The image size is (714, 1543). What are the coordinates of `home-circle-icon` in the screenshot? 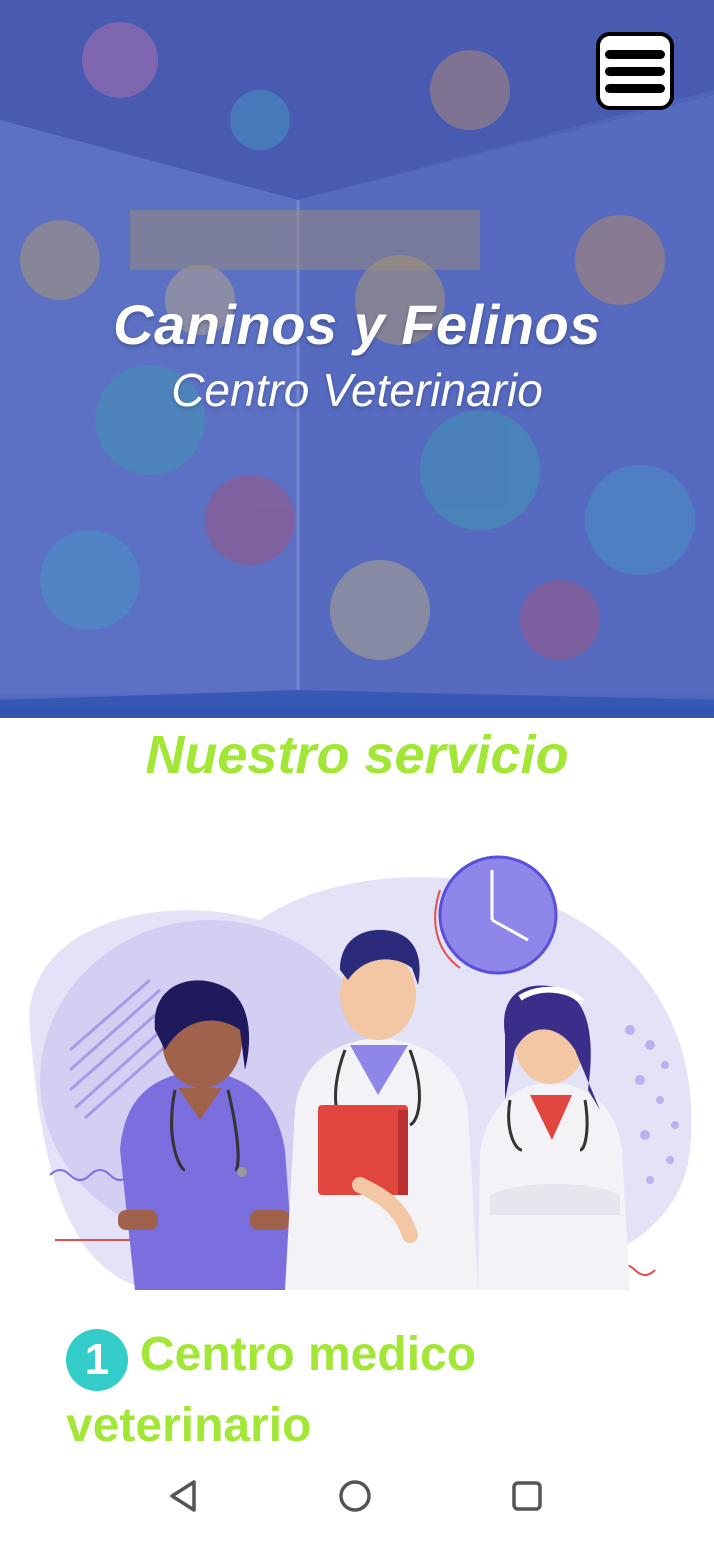 It's located at (355, 1496).